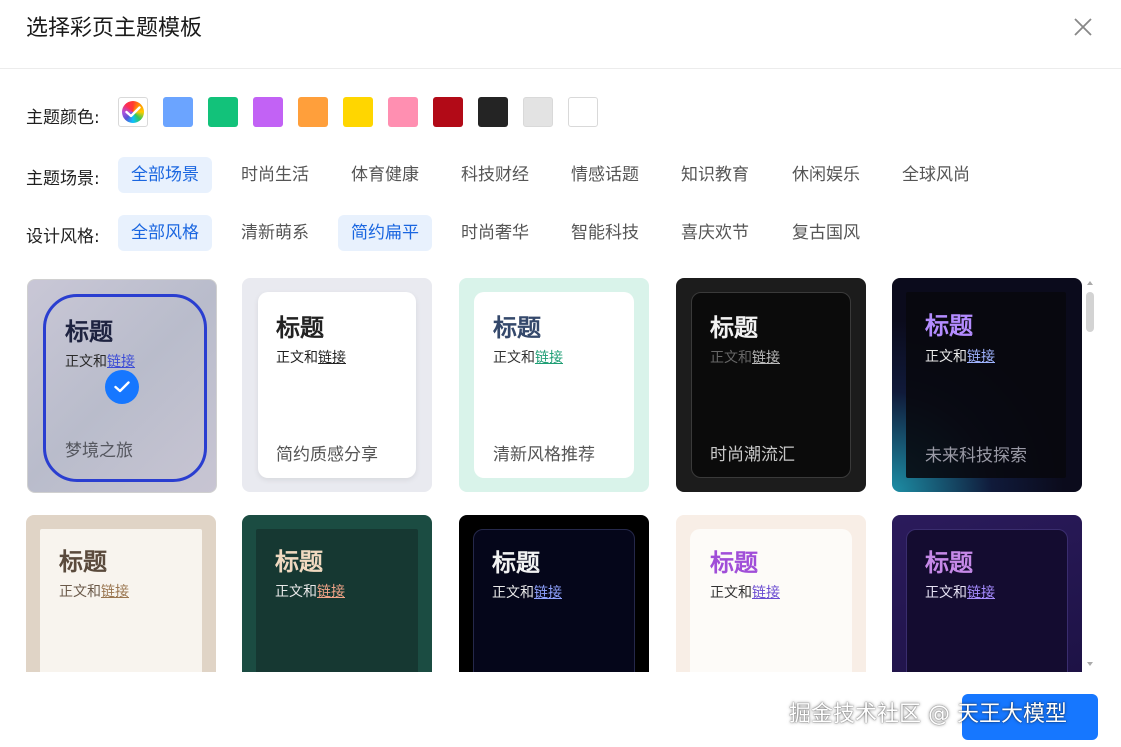 The width and height of the screenshot is (1121, 747). I want to click on theme-scene-label: 主题场景:, so click(63, 179).